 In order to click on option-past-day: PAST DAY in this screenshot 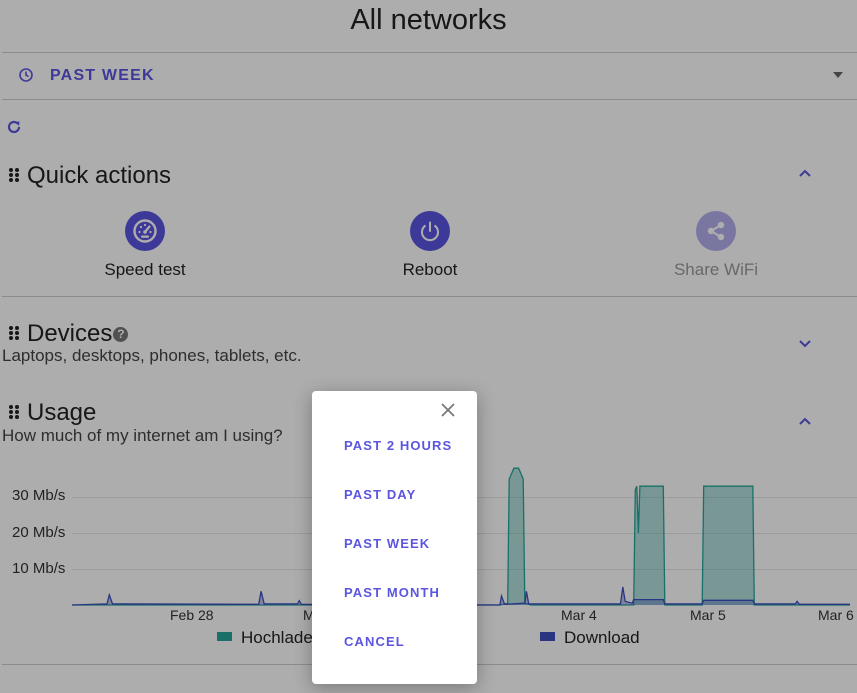, I will do `click(380, 494)`.